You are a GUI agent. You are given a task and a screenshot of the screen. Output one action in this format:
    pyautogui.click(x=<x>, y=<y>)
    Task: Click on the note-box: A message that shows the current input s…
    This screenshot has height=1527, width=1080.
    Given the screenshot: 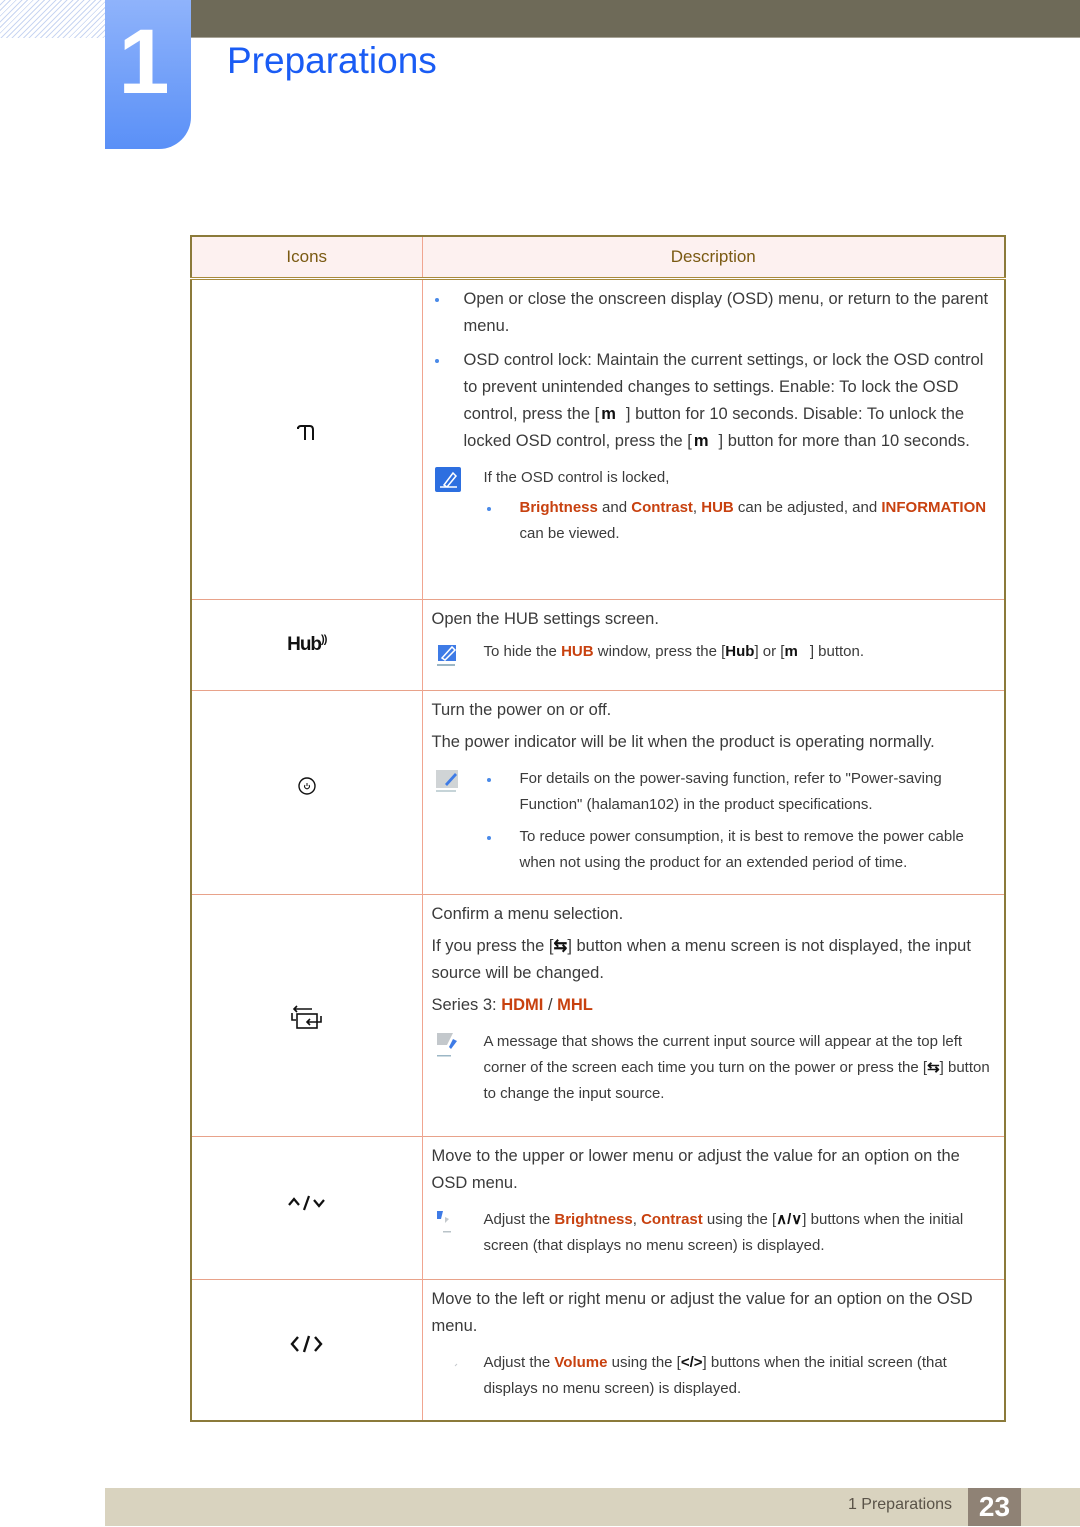 What is the action you would take?
    pyautogui.click(x=714, y=1068)
    